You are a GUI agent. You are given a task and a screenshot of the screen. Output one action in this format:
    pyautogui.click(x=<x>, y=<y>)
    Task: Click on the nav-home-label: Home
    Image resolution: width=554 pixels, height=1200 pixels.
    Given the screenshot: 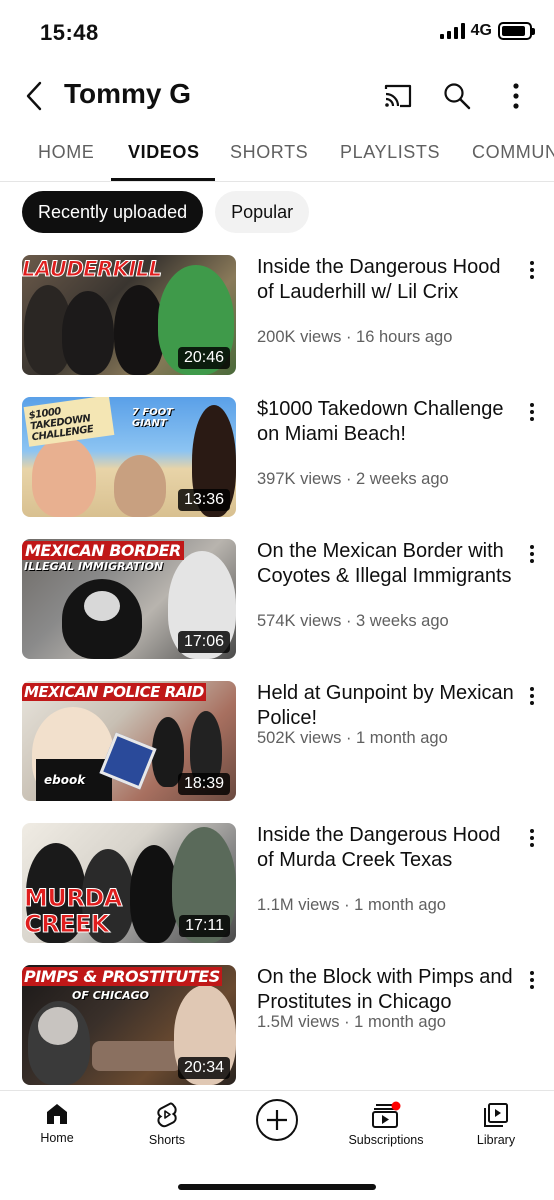 What is the action you would take?
    pyautogui.click(x=57, y=1138)
    